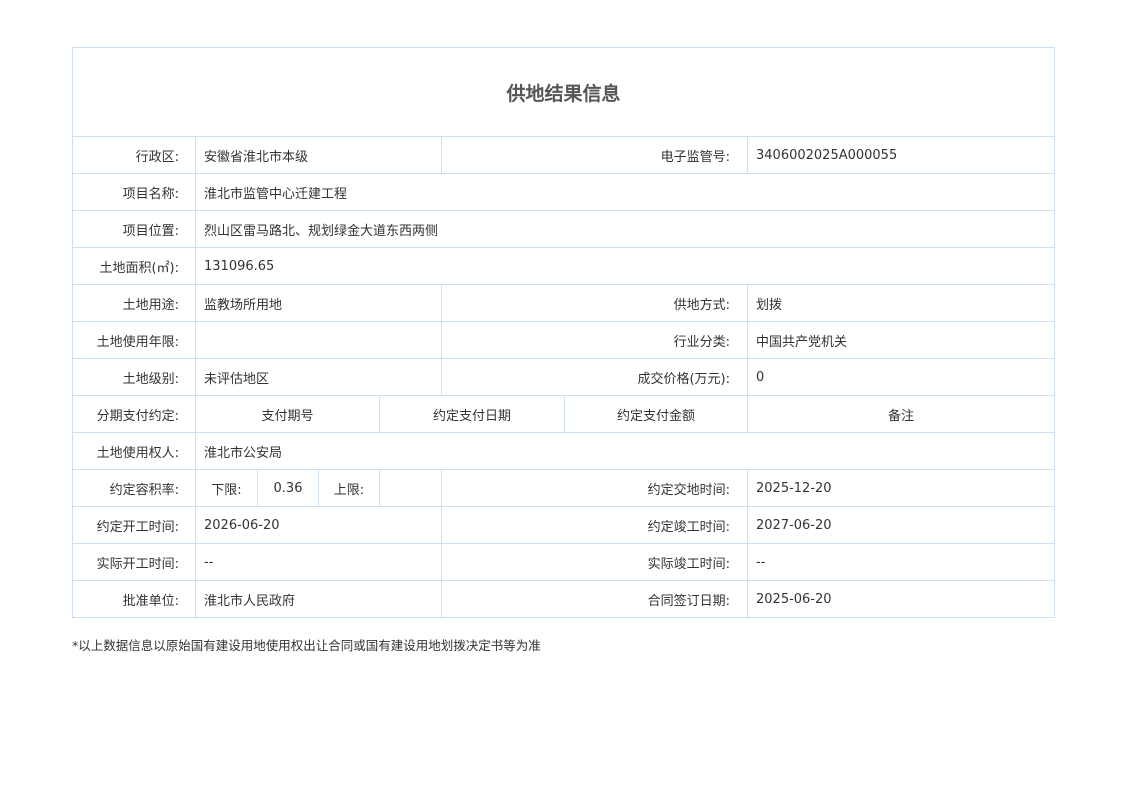 The width and height of the screenshot is (1122, 794). I want to click on project-location-label: 项目位置:, so click(134, 229).